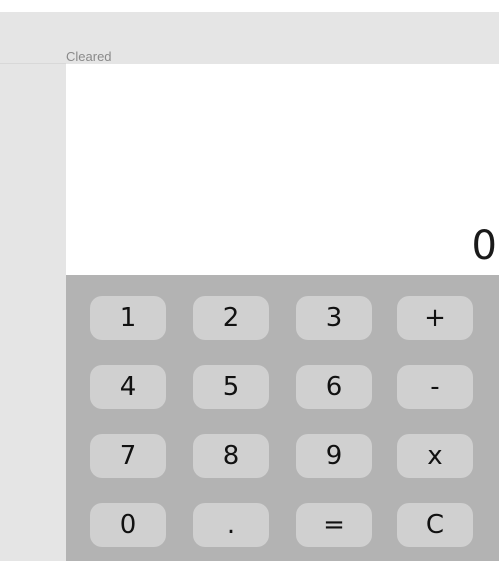  I want to click on key-4-button: 4, so click(128, 387).